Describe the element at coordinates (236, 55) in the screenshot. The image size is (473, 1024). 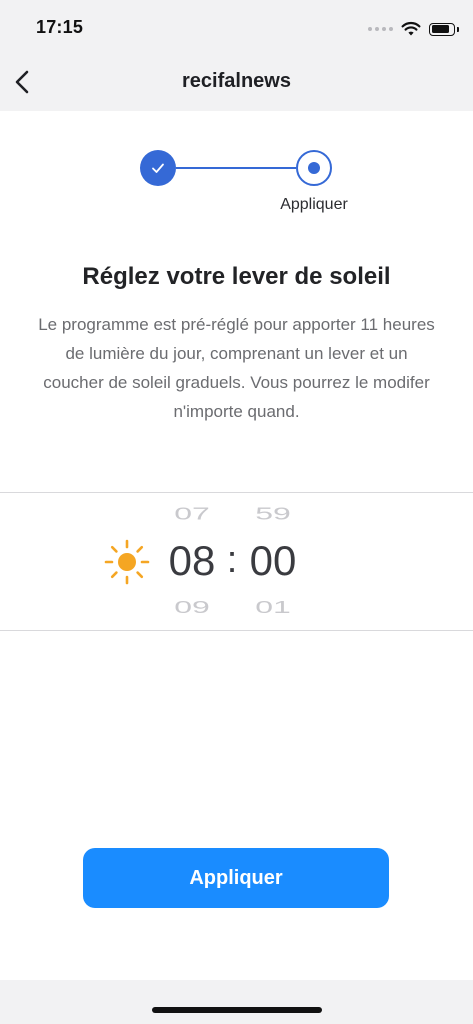
I see `top-bar: 17:15 recifalnews` at that location.